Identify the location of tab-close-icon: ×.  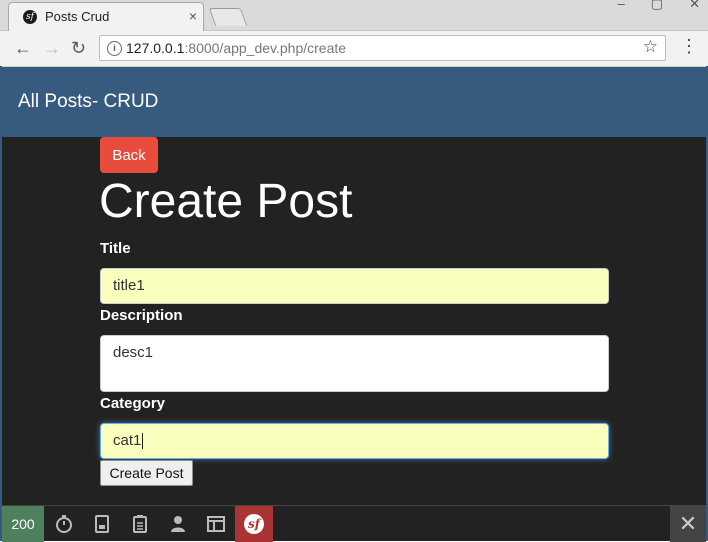
(193, 16).